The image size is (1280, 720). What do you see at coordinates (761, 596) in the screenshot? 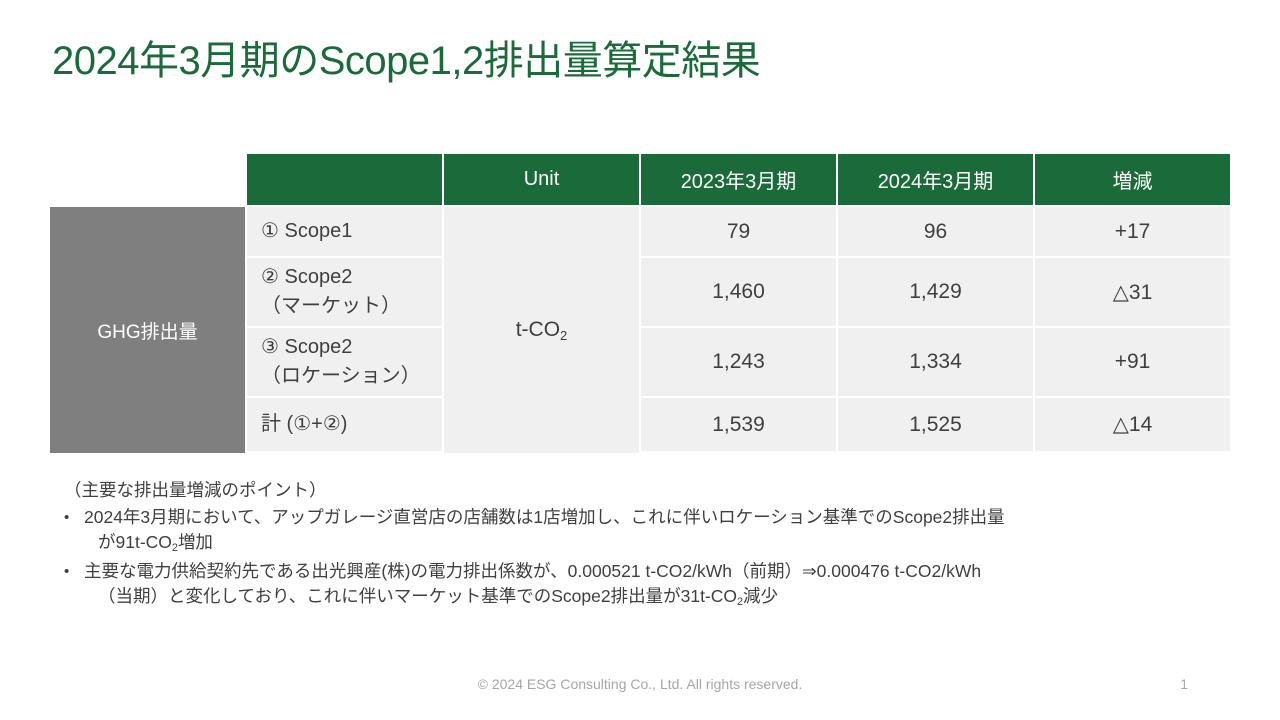
I see `note-b2-l2-post: 減少` at bounding box center [761, 596].